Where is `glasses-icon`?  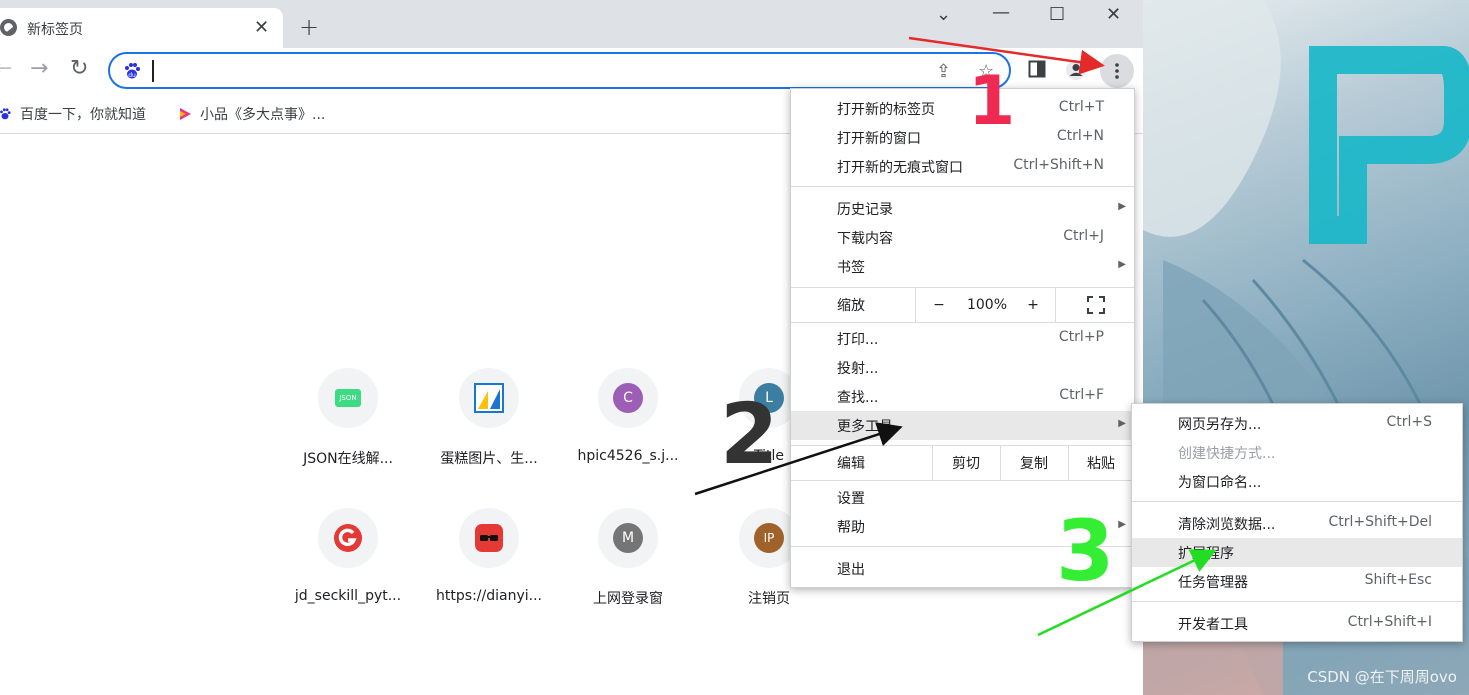 glasses-icon is located at coordinates (489, 538).